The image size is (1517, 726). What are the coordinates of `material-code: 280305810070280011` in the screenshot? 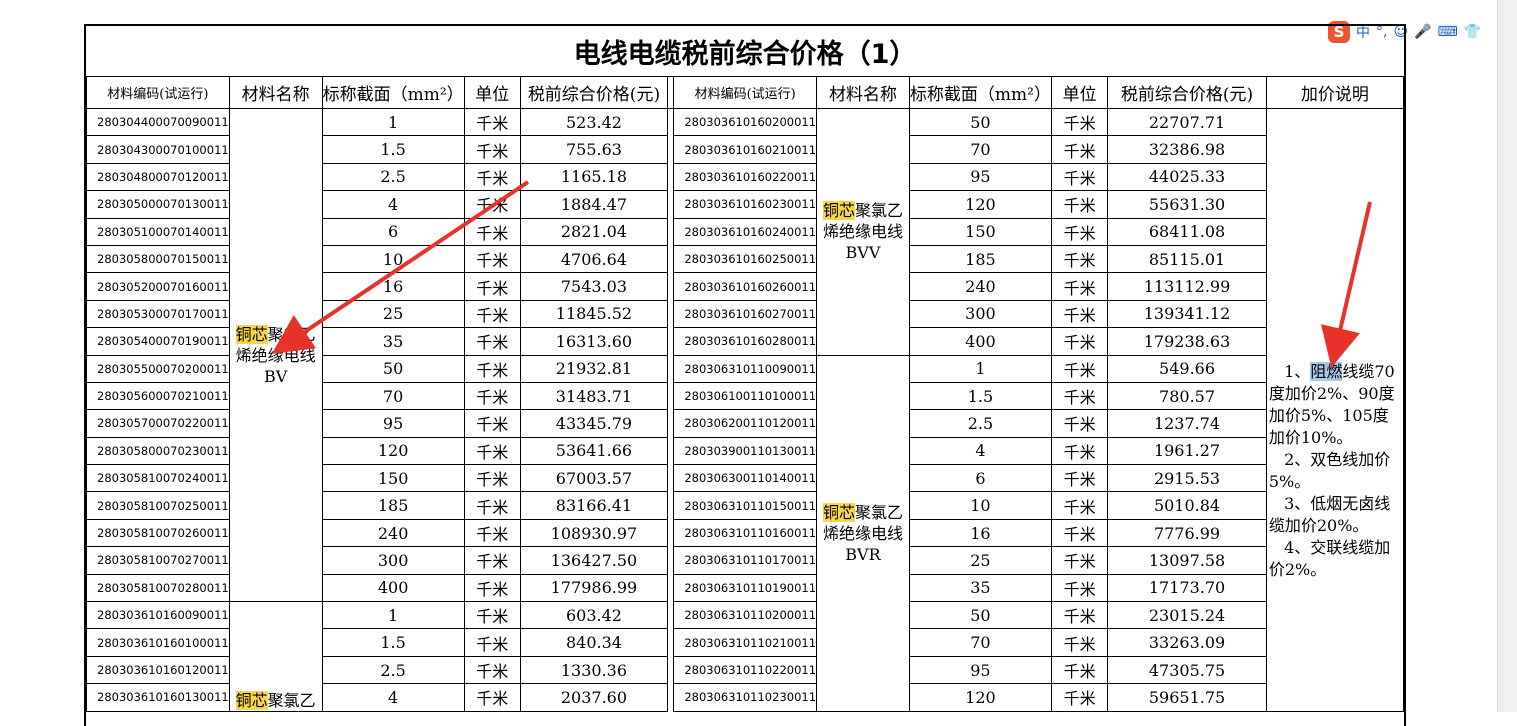 It's located at (158, 588).